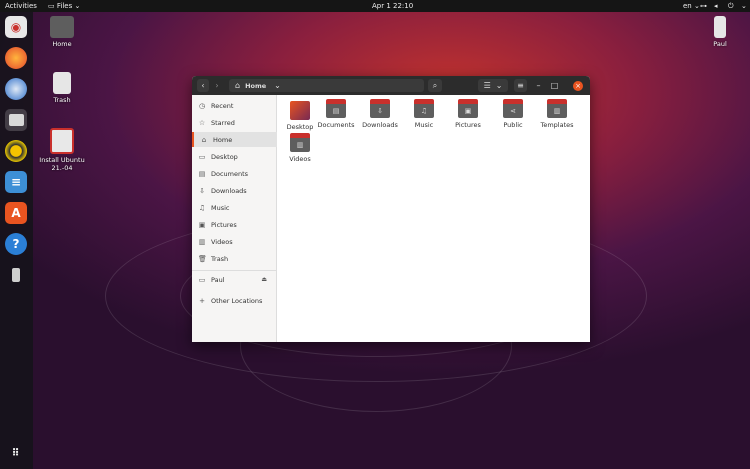 The image size is (750, 469). I want to click on input-source-indicator: en ⌄, so click(691, 6).